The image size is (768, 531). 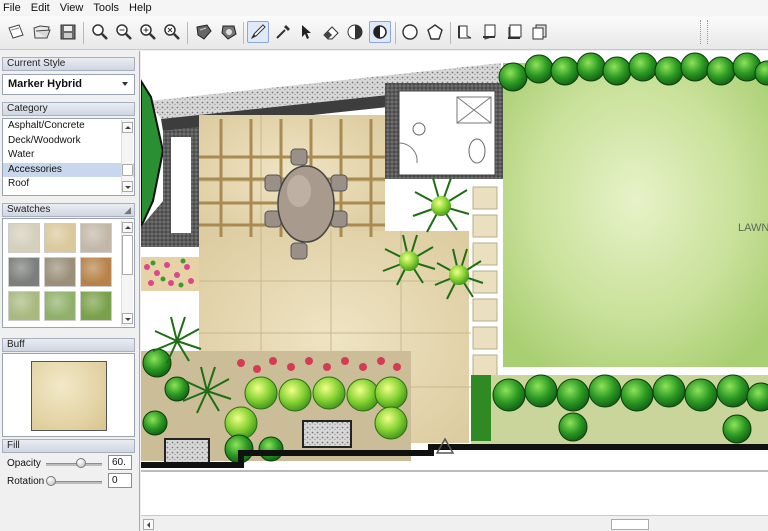 What do you see at coordinates (704, 32) in the screenshot?
I see `toolbar-grip` at bounding box center [704, 32].